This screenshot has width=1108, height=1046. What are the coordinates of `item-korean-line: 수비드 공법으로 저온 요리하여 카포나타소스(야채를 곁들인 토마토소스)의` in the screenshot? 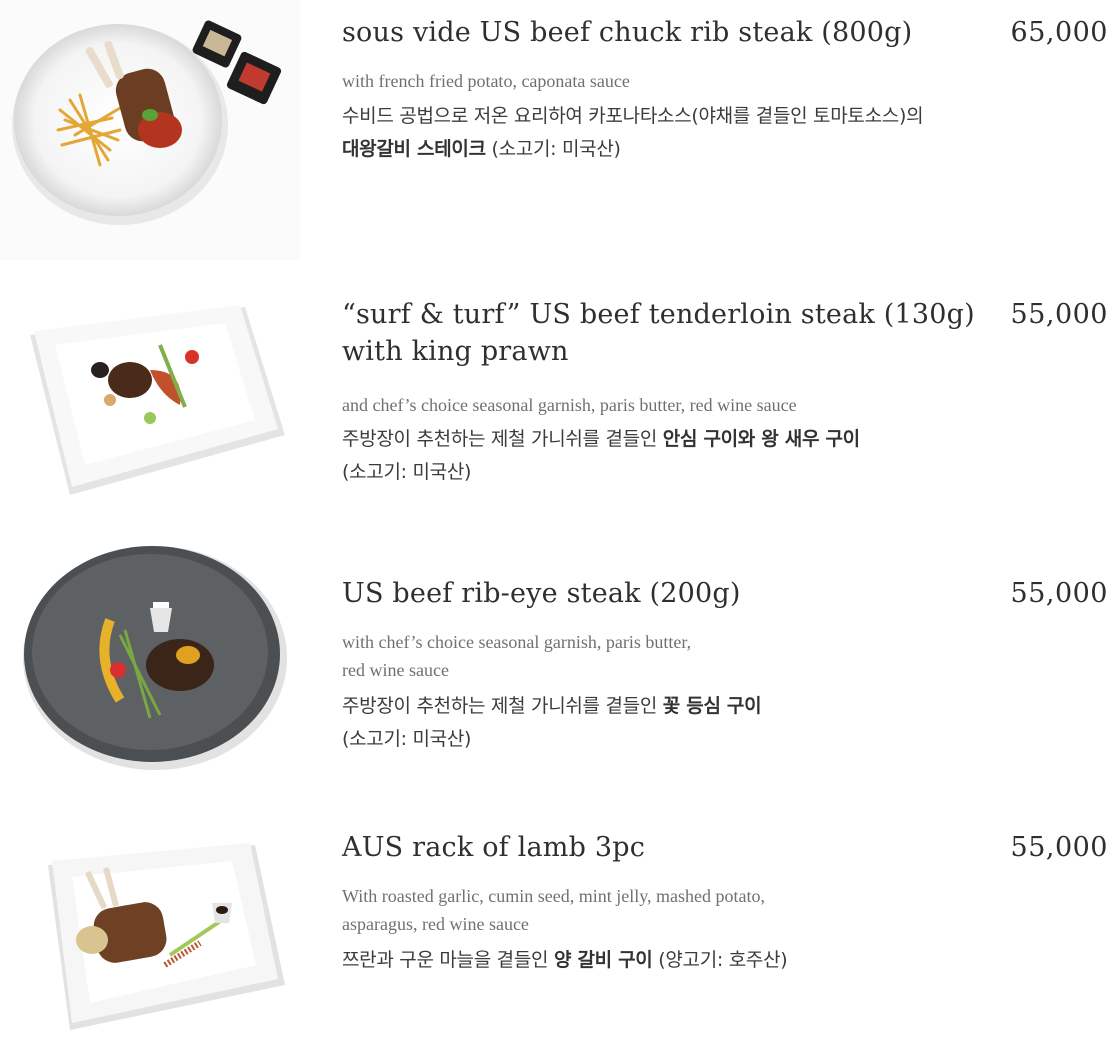 It's located at (633, 116).